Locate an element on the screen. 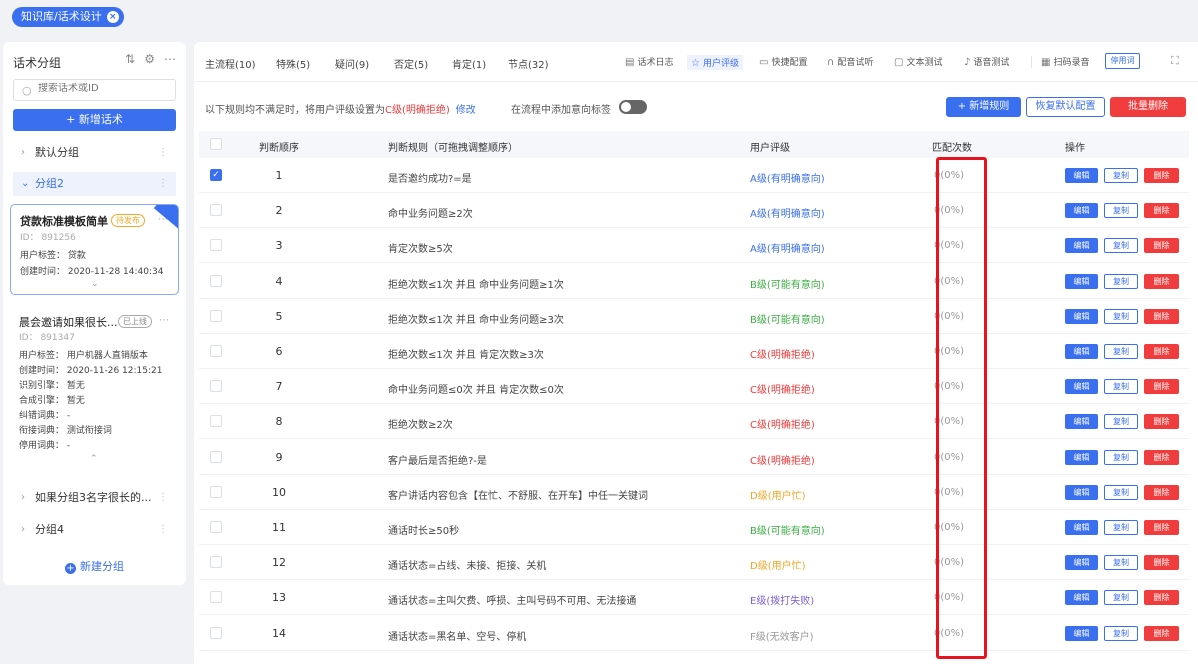  edit-default-link: 修改 is located at coordinates (466, 110).